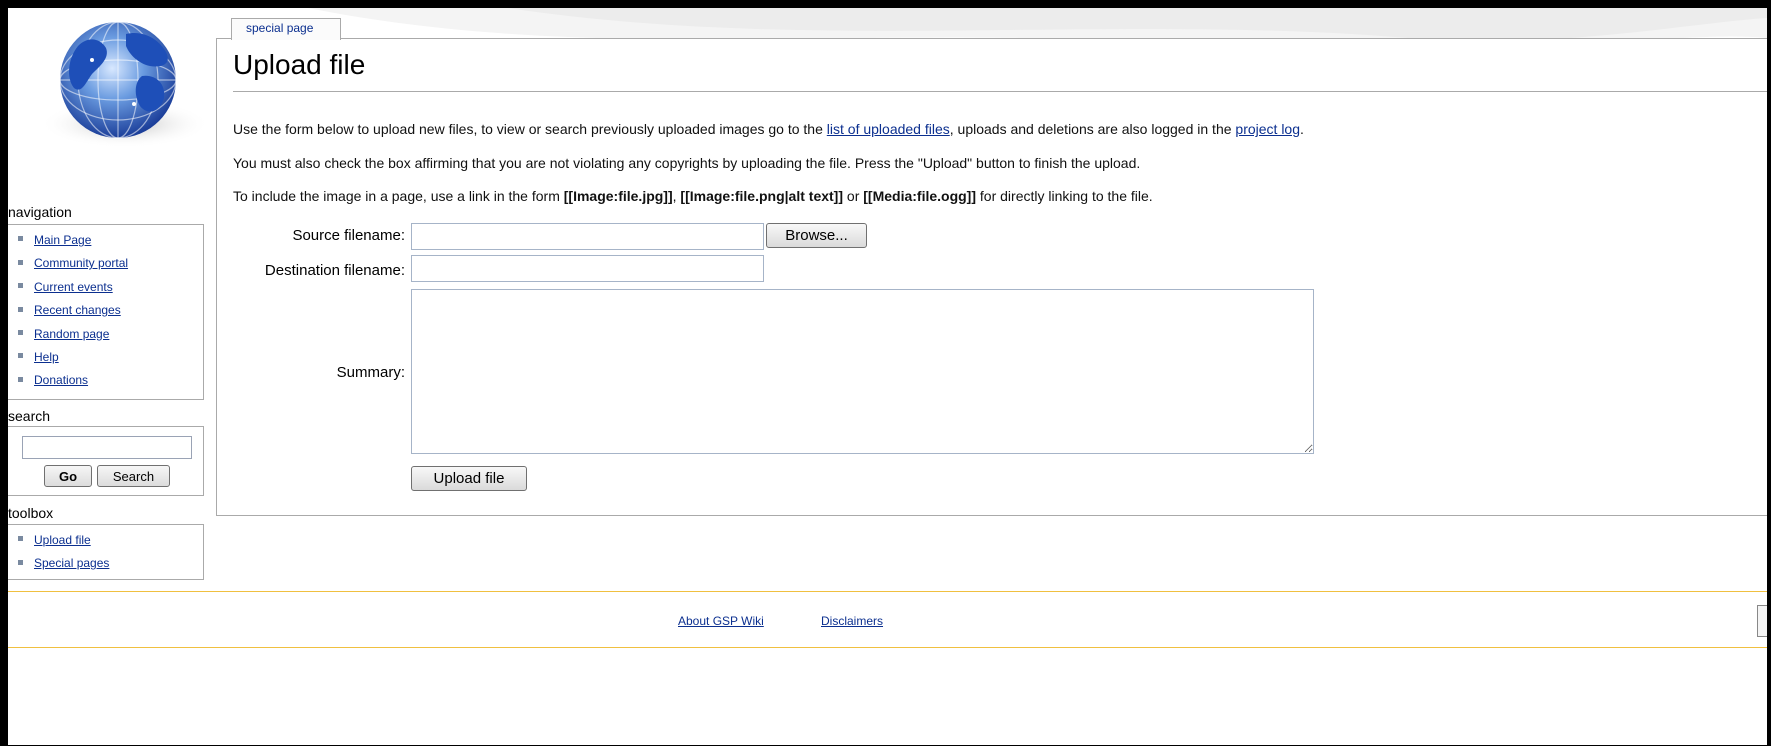 Image resolution: width=1771 pixels, height=746 pixels. What do you see at coordinates (852, 621) in the screenshot?
I see `footer-link-disclaimers: Disclaimers` at bounding box center [852, 621].